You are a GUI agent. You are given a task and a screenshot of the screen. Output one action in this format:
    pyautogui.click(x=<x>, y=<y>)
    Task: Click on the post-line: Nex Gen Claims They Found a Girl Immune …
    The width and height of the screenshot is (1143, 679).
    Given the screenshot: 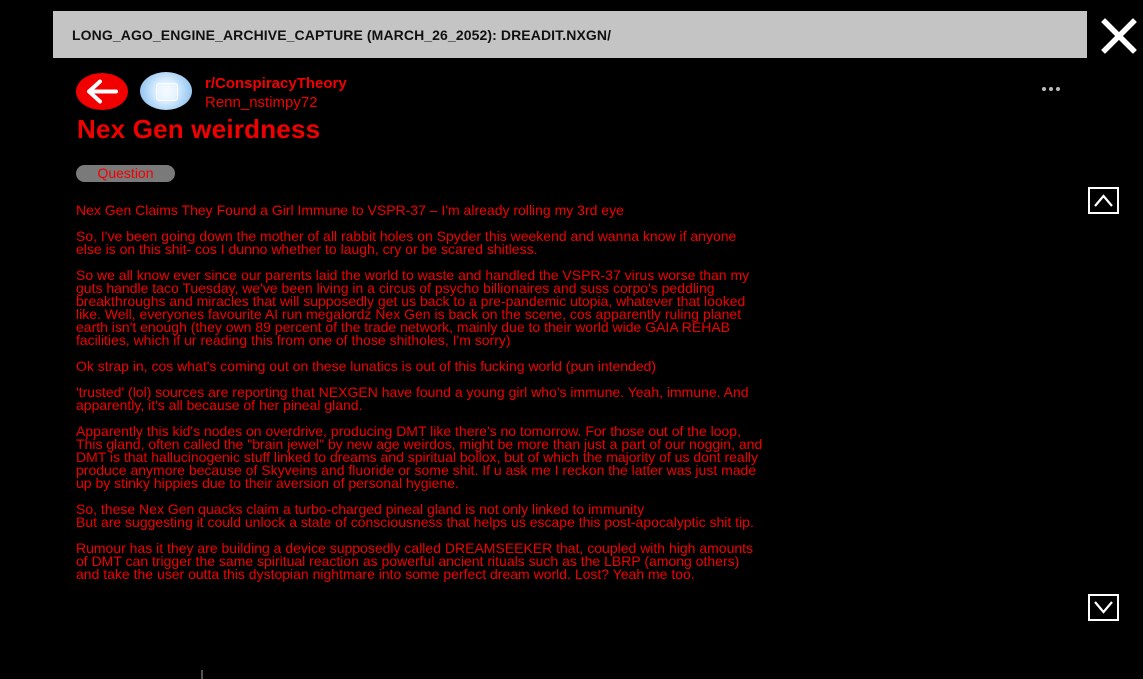 What is the action you would take?
    pyautogui.click(x=350, y=210)
    